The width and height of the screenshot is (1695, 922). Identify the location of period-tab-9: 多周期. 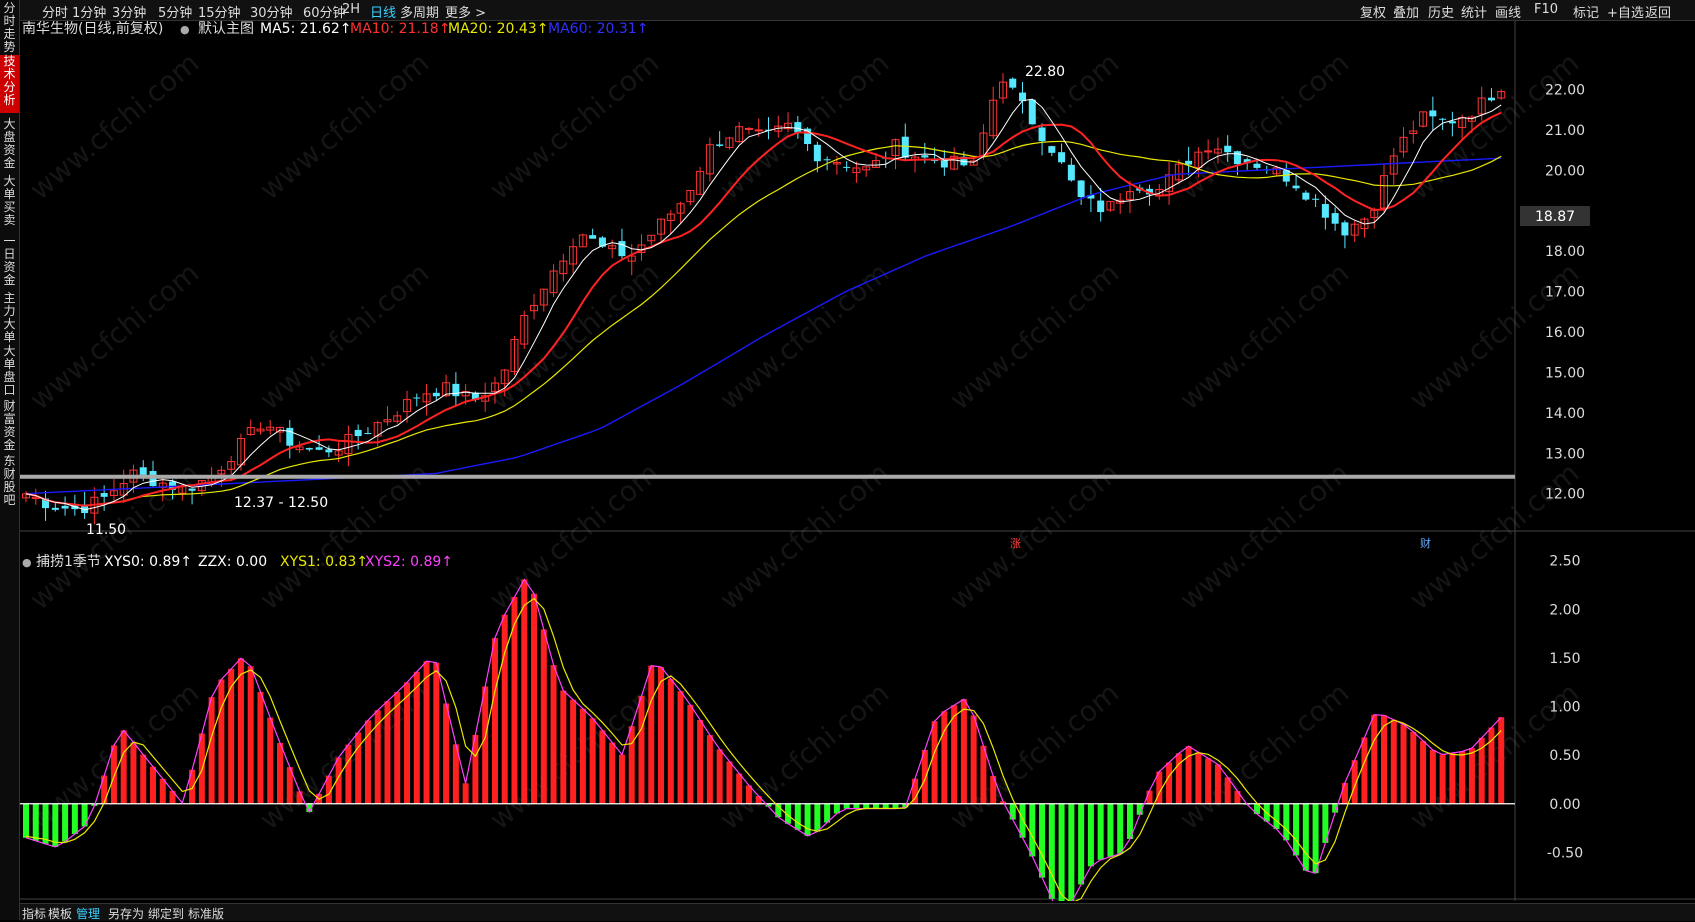
(419, 11).